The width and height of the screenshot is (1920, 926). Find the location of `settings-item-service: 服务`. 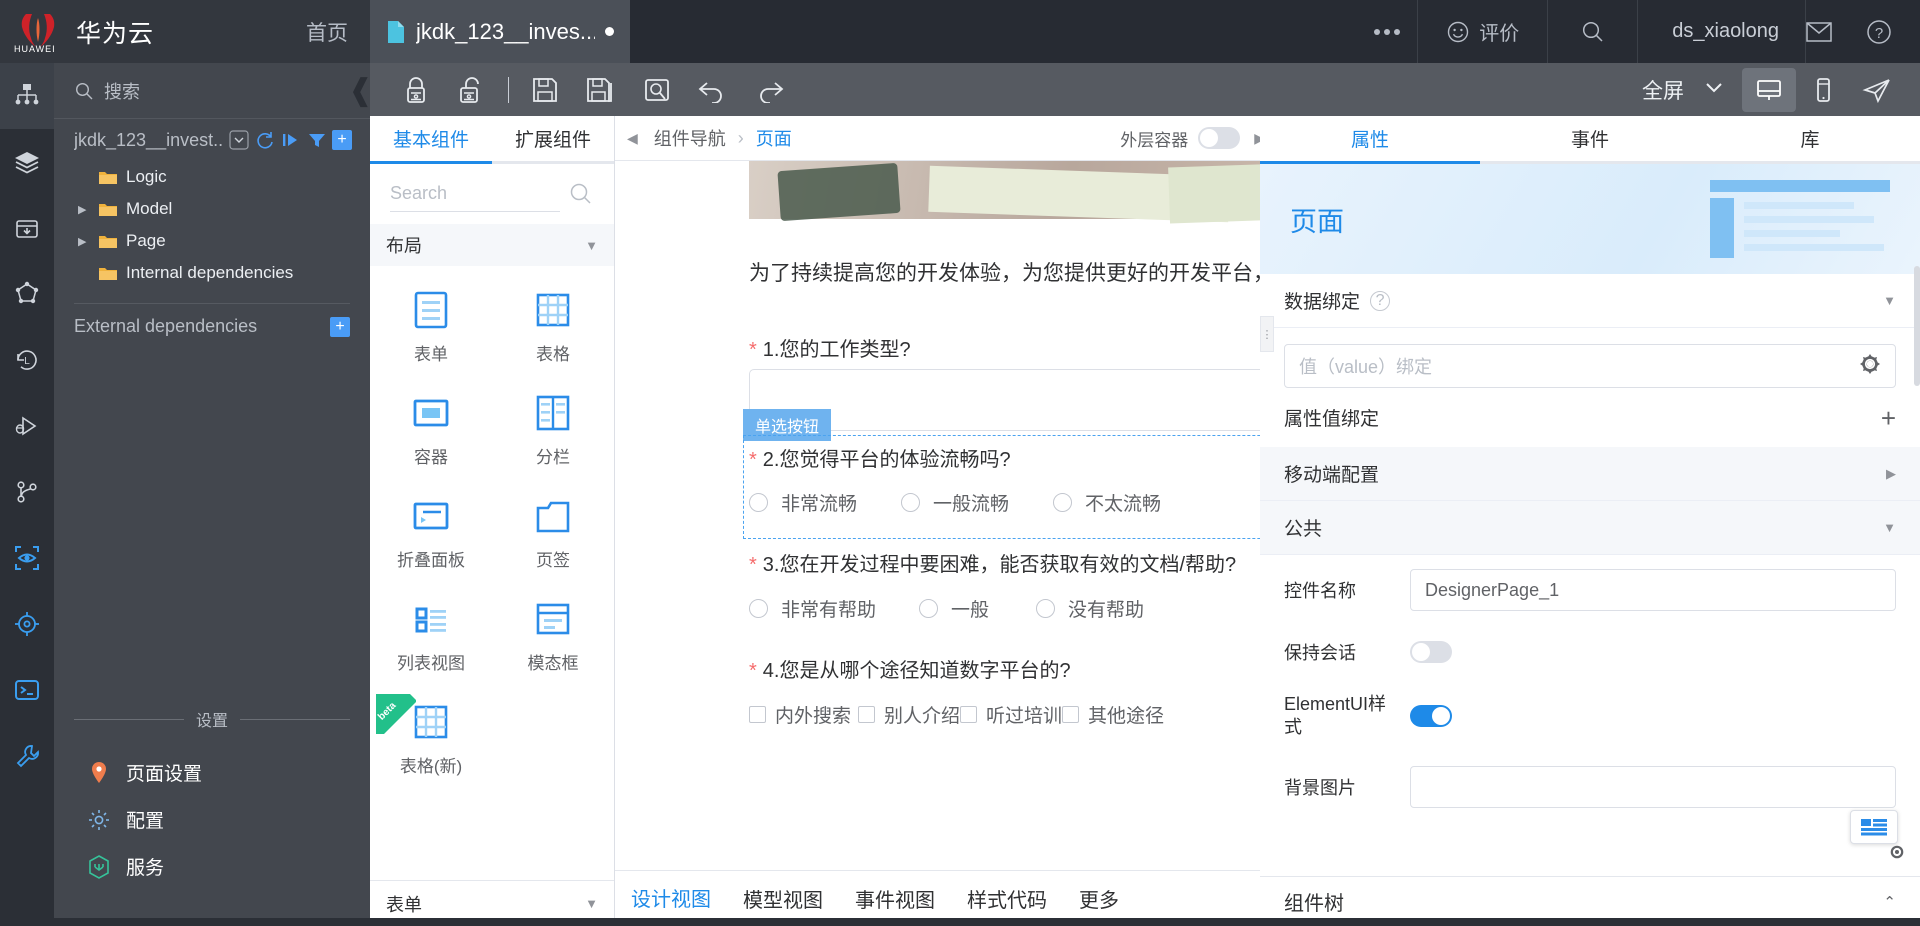

settings-item-service: 服务 is located at coordinates (212, 866).